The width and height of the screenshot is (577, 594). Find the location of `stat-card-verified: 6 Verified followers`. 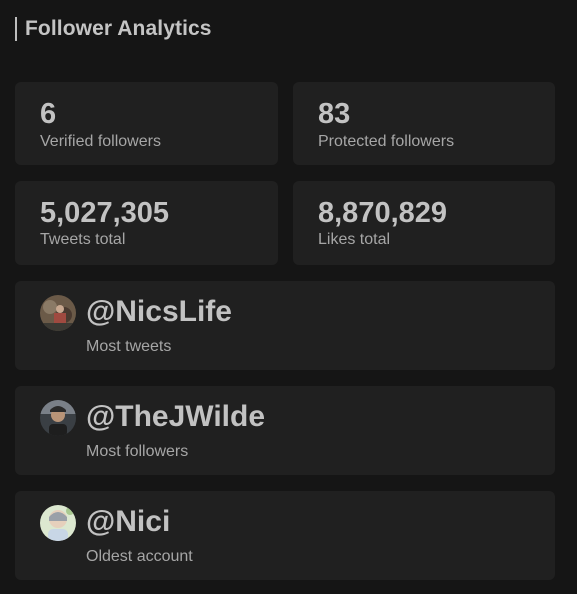

stat-card-verified: 6 Verified followers is located at coordinates (146, 123).